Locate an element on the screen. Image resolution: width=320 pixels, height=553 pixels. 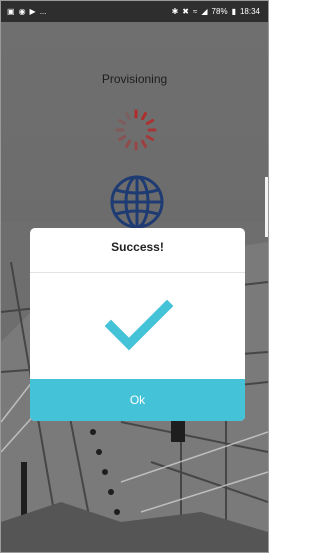
checkmark-icon is located at coordinates (139, 325).